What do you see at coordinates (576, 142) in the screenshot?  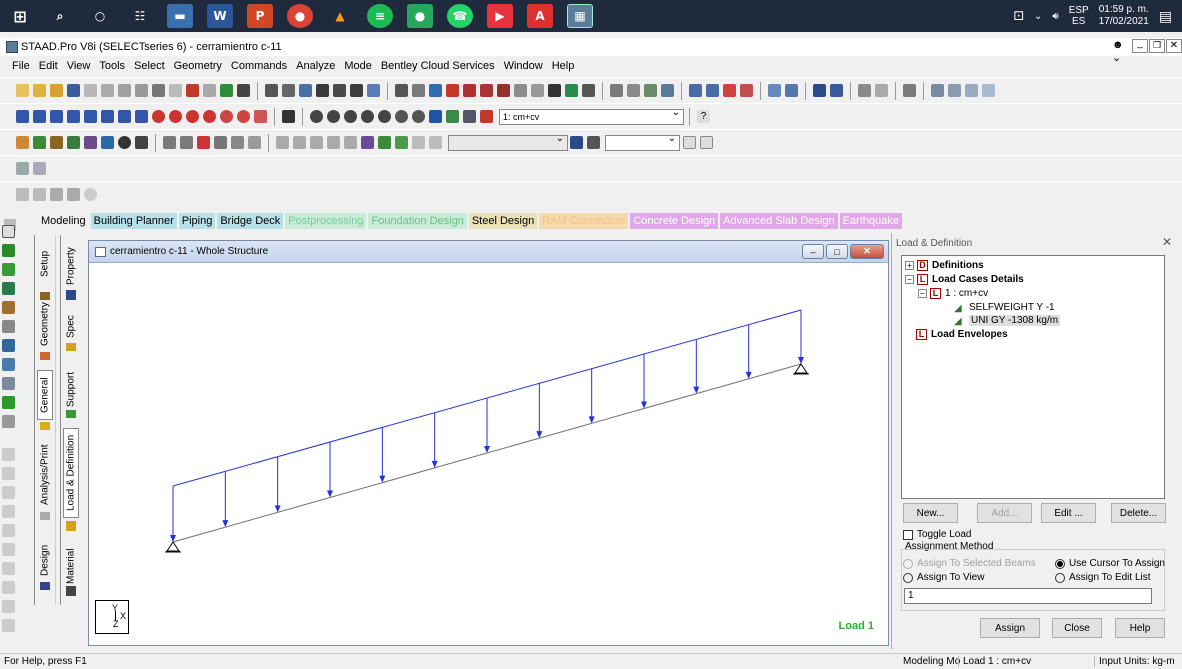 I see `highlight-icon` at bounding box center [576, 142].